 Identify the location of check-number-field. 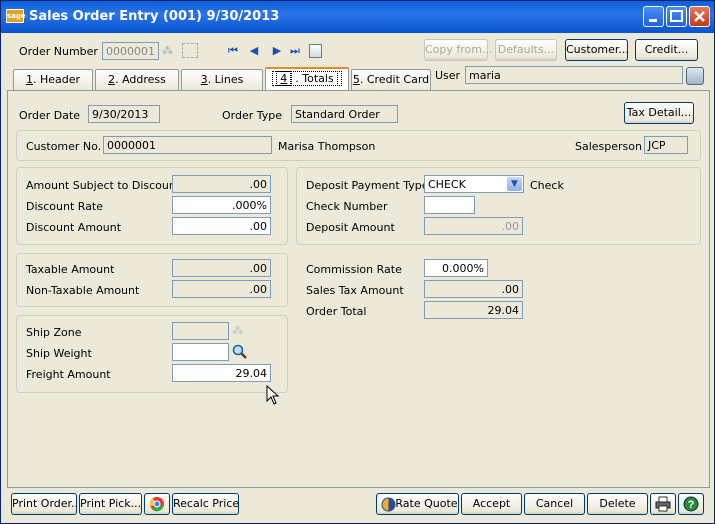
(449, 205).